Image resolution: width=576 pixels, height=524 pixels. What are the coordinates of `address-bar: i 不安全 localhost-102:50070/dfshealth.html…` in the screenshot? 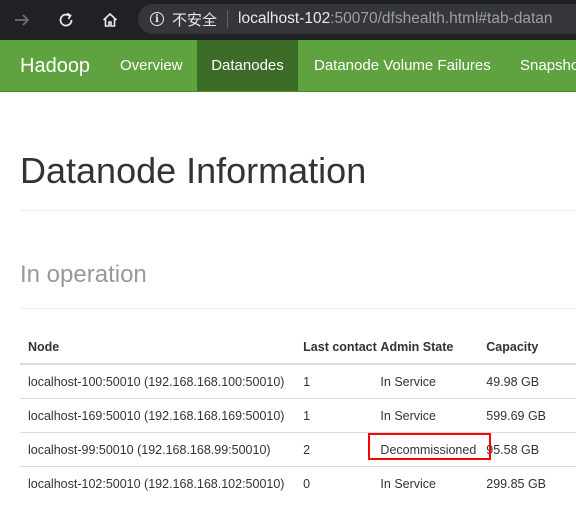 It's located at (357, 19).